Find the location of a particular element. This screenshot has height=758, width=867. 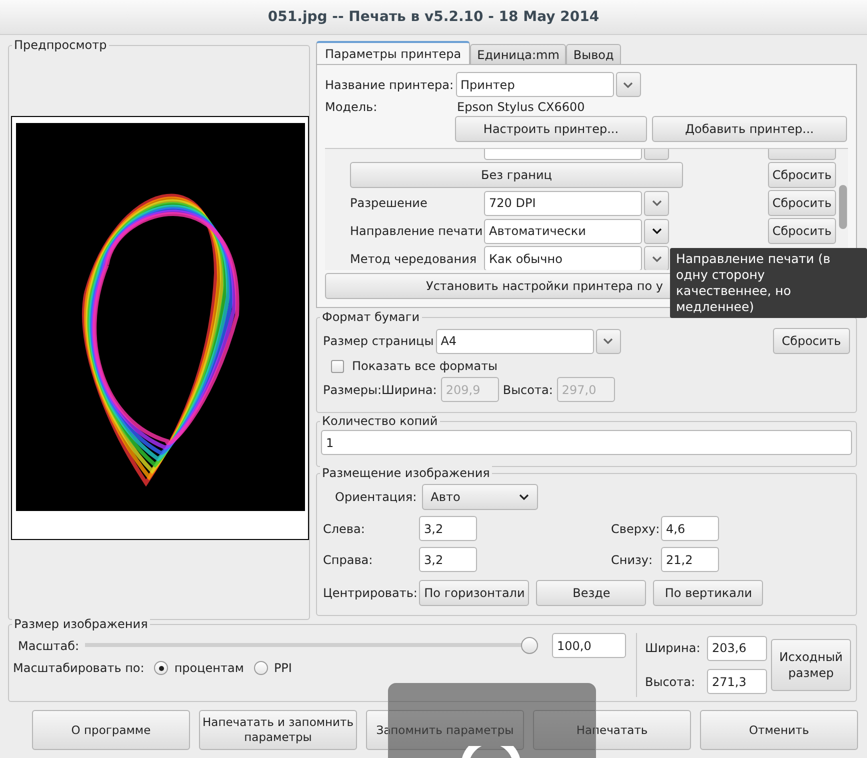

group-title: Размещение изображения is located at coordinates (406, 473).